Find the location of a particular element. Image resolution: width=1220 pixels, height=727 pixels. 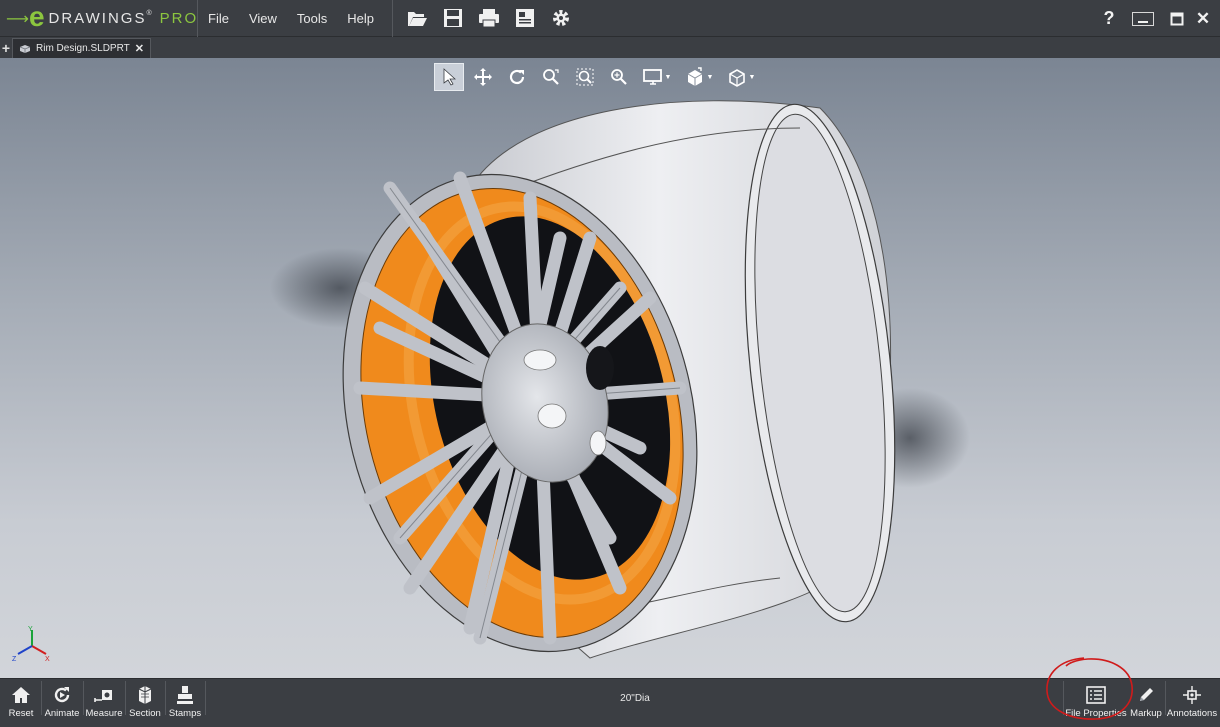

minimize-icon is located at coordinates (1143, 21).